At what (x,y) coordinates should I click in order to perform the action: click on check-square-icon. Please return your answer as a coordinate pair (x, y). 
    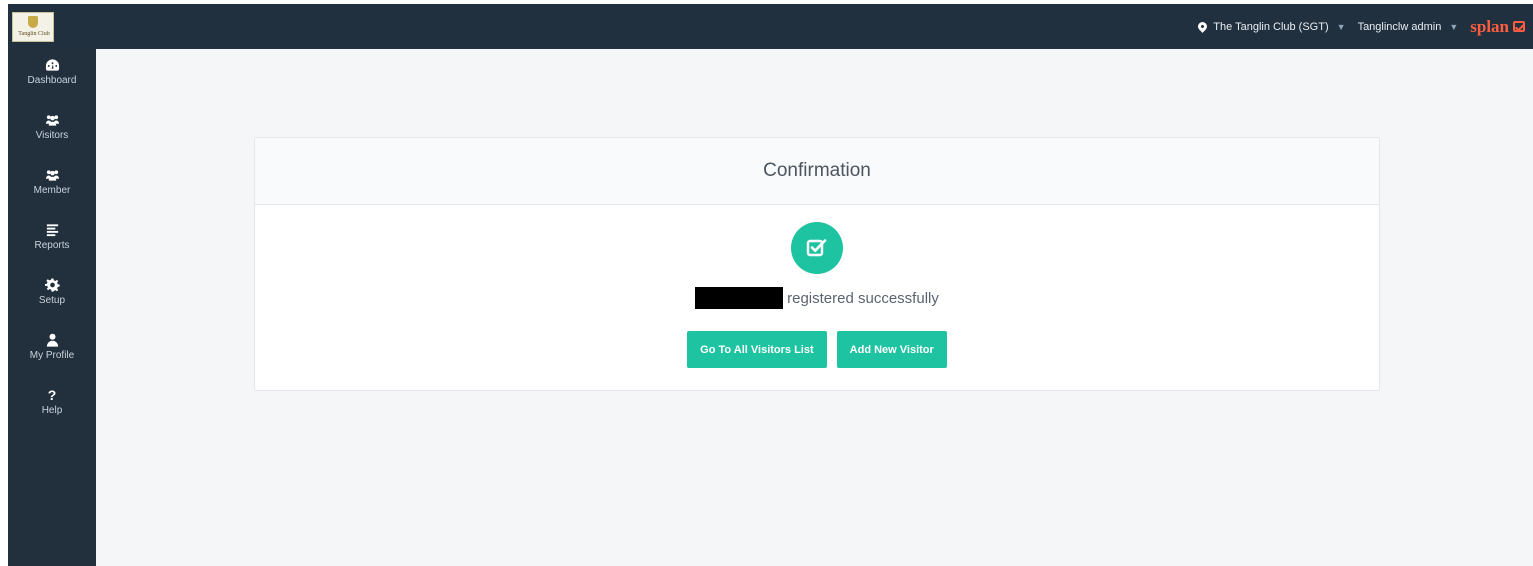
    Looking at the image, I should click on (1519, 26).